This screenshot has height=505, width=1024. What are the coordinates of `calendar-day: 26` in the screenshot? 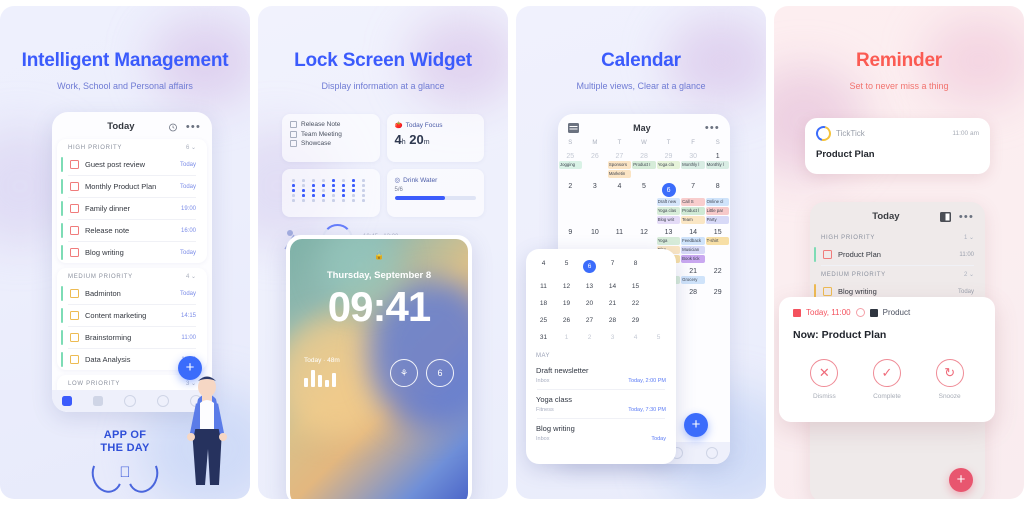 It's located at (595, 155).